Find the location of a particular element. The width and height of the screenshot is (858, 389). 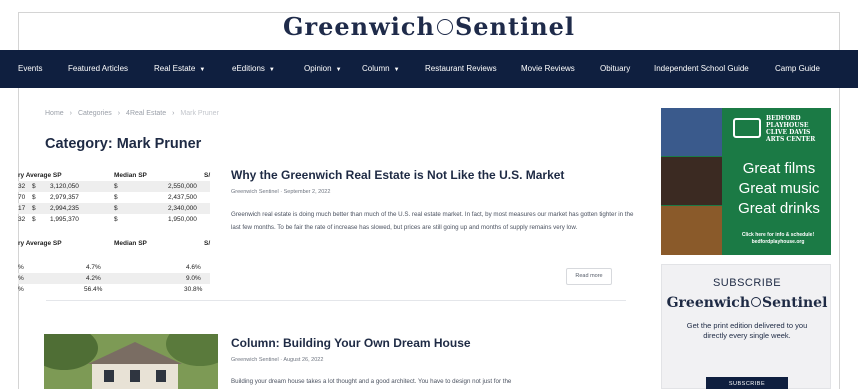

subscribe-logo: Greenwich Sentinel is located at coordinates (747, 303).